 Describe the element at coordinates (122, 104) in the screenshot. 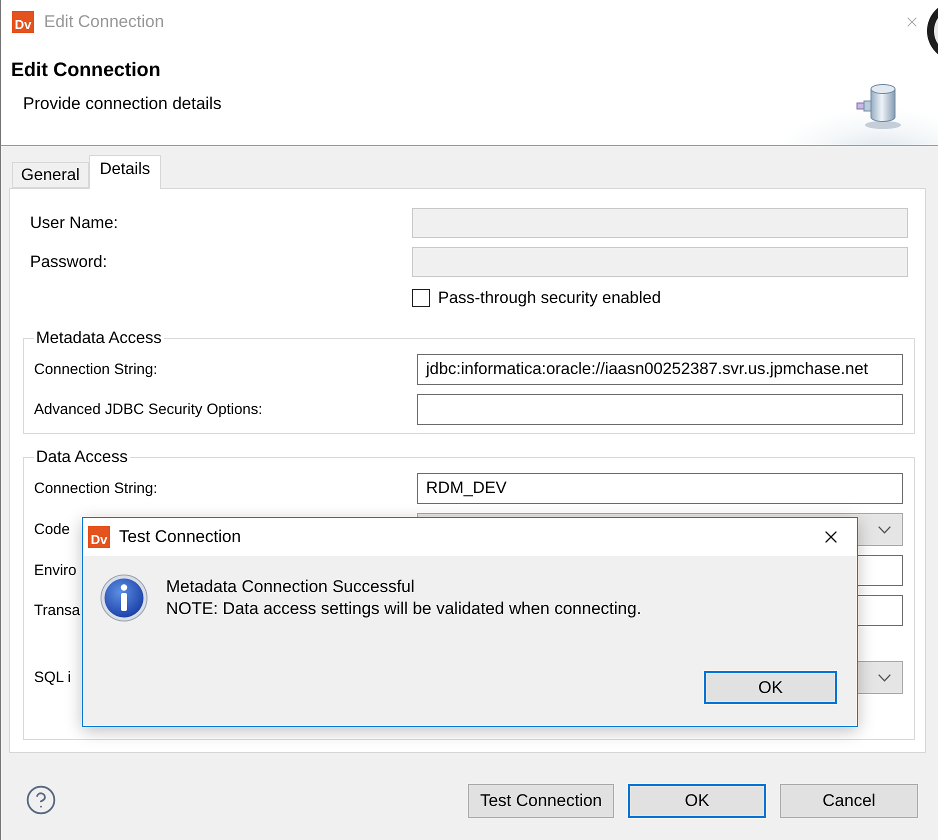

I see `page-subtitle: Provide connection details` at that location.